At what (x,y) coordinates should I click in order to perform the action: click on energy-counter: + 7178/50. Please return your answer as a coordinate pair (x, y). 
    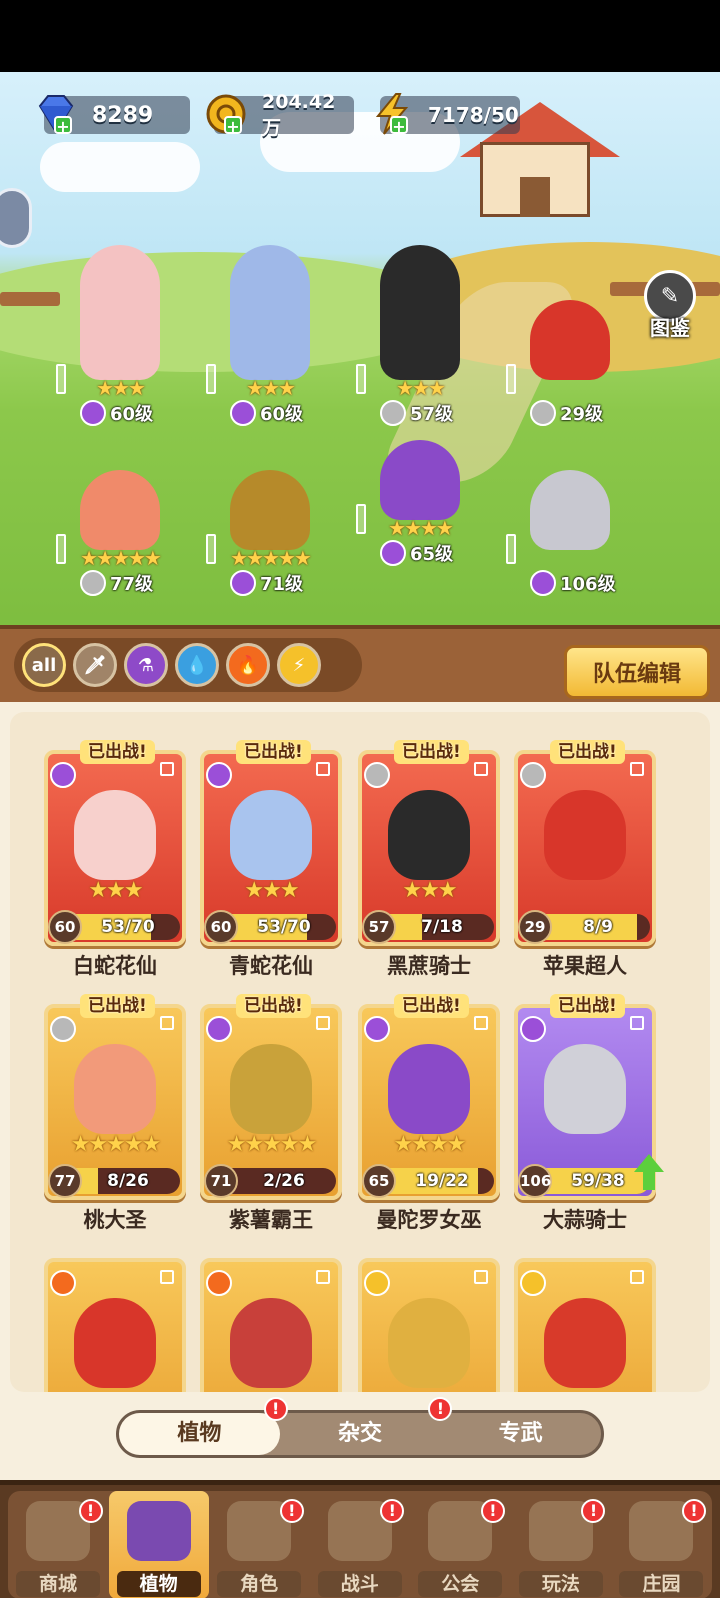
    Looking at the image, I should click on (447, 114).